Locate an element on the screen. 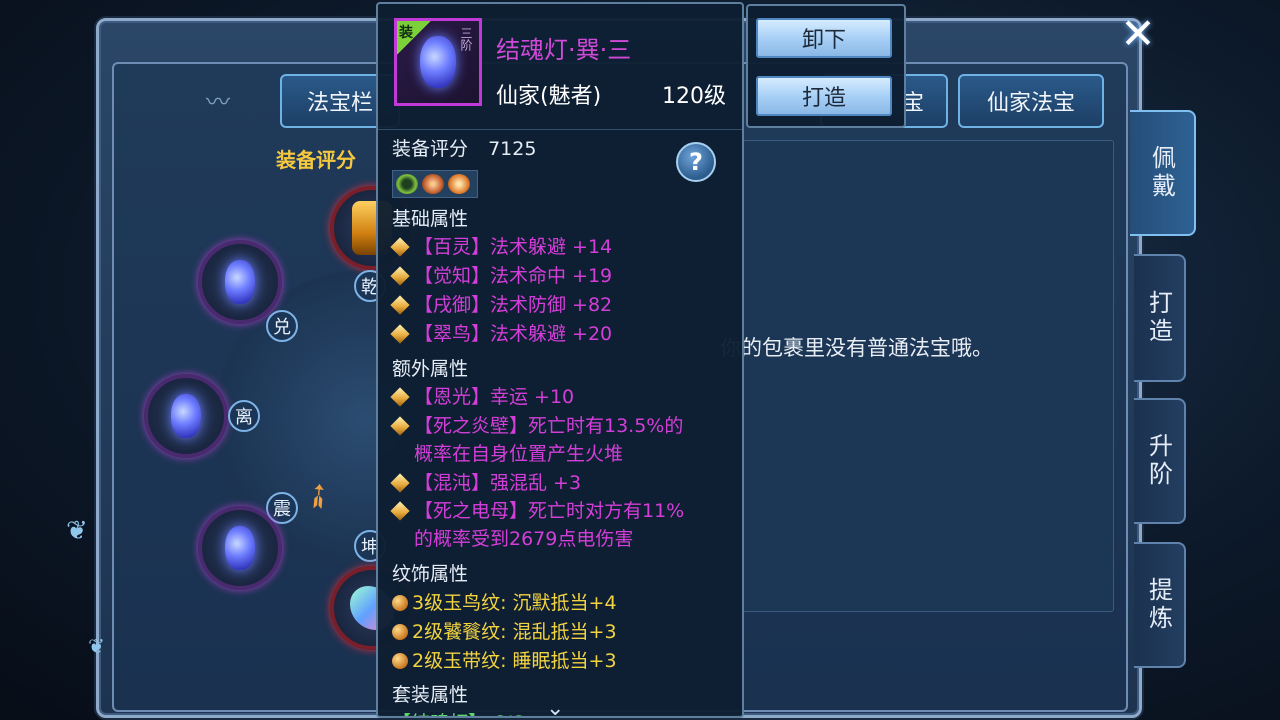 This screenshot has height=720, width=1280. tooltip-score-label: 装备评分 is located at coordinates (430, 149).